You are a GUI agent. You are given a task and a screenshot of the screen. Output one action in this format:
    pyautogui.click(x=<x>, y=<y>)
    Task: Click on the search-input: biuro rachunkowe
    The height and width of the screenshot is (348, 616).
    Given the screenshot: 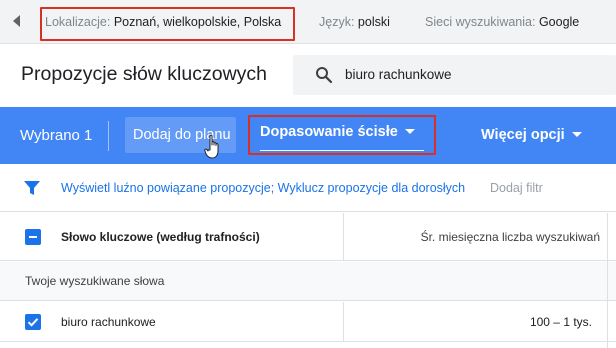 What is the action you would take?
    pyautogui.click(x=398, y=74)
    